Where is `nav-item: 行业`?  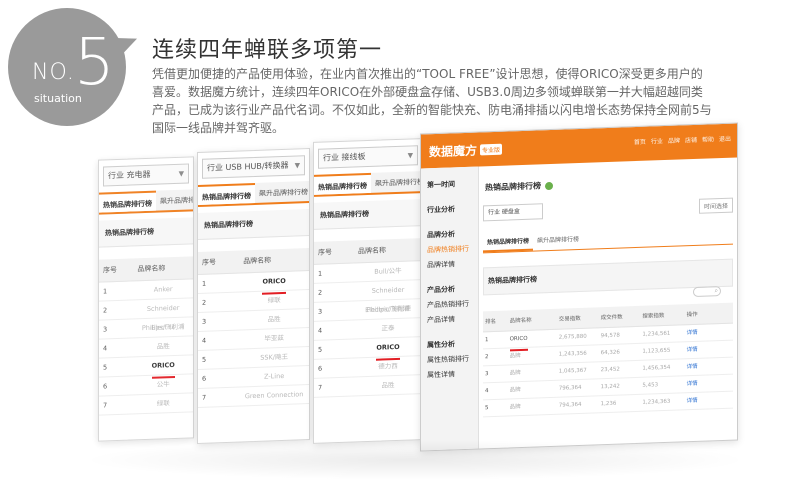
nav-item: 行业 is located at coordinates (657, 140).